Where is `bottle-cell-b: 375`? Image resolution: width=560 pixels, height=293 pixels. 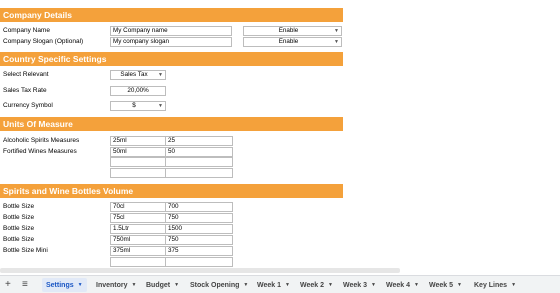 bottle-cell-b: 375 is located at coordinates (199, 251).